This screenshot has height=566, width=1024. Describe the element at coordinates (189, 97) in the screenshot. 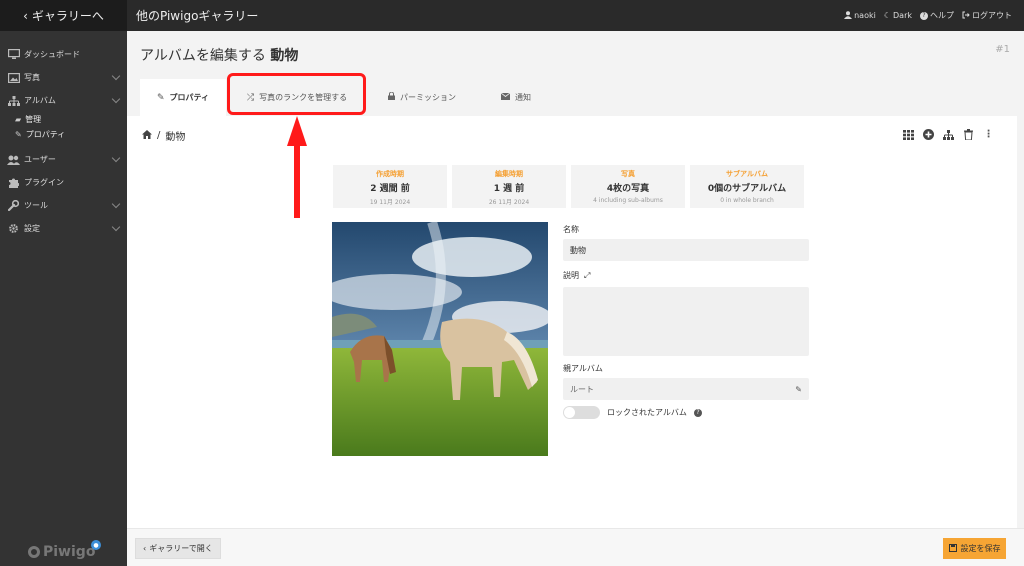

I see `tab-label: プロパティ` at that location.